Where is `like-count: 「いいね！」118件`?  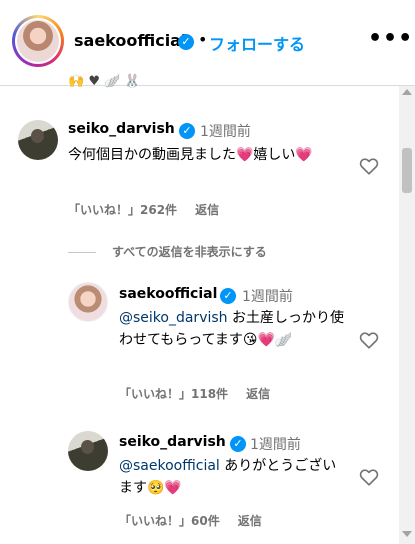 like-count: 「いいね！」118件 is located at coordinates (173, 394).